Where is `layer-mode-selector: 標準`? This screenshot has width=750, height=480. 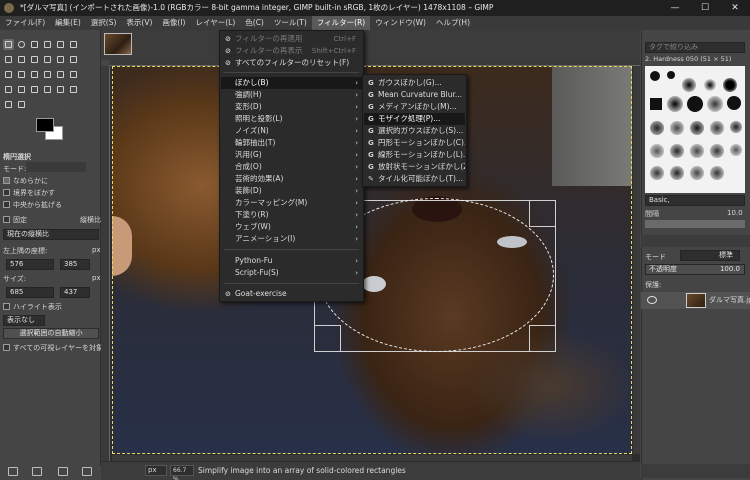
layer-mode-selector: 標準 is located at coordinates (710, 255).